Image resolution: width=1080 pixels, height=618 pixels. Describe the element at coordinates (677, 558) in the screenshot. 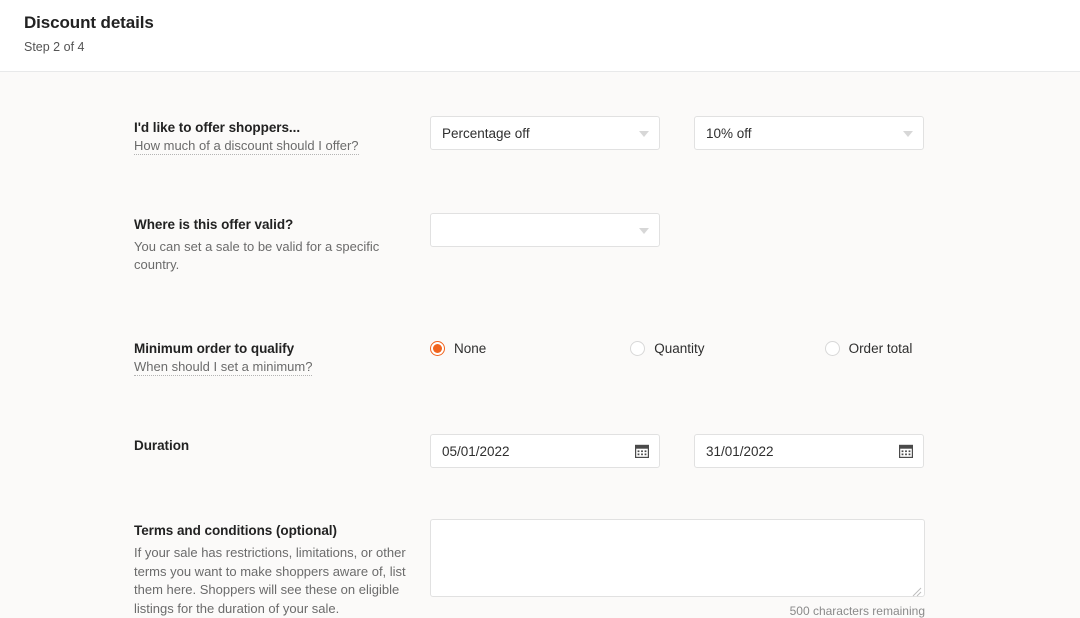

I see `terms-textarea` at that location.